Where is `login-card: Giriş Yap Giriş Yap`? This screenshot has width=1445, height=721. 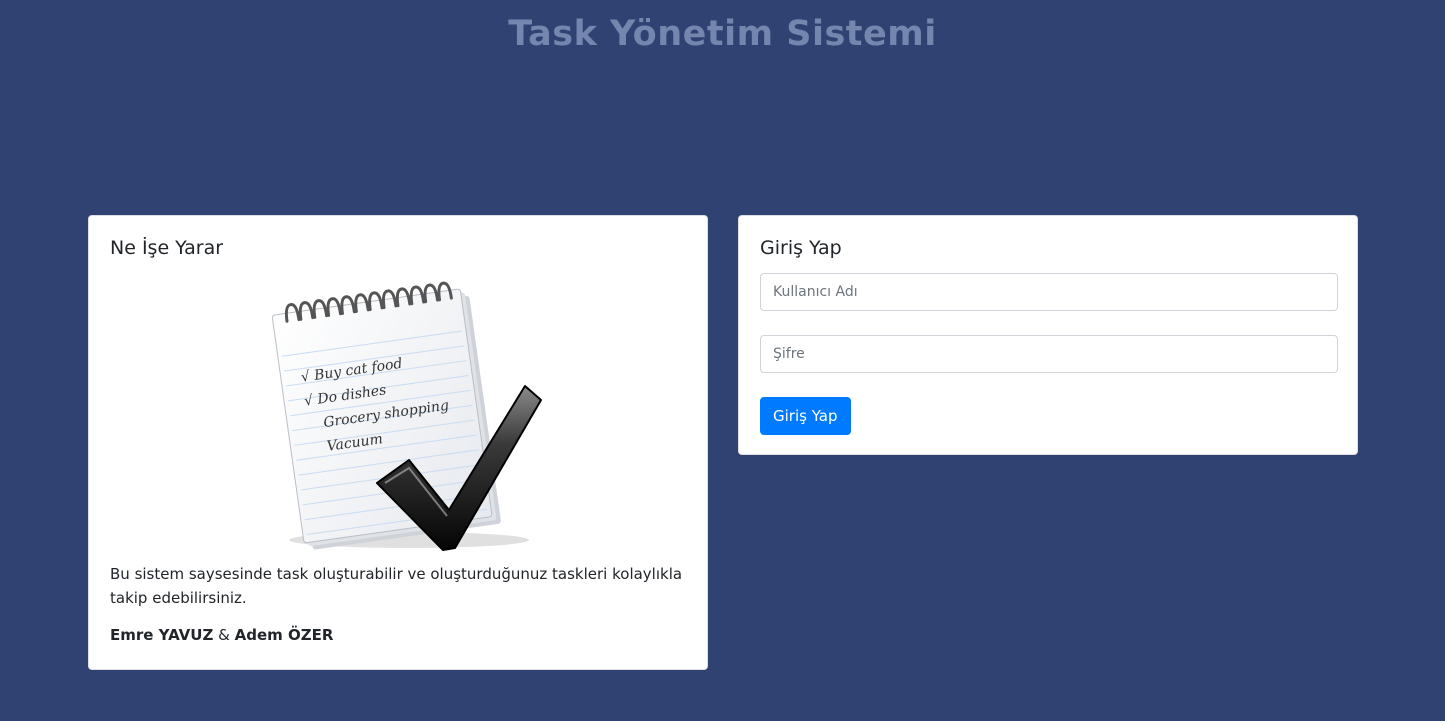 login-card: Giriş Yap Giriş Yap is located at coordinates (1048, 335).